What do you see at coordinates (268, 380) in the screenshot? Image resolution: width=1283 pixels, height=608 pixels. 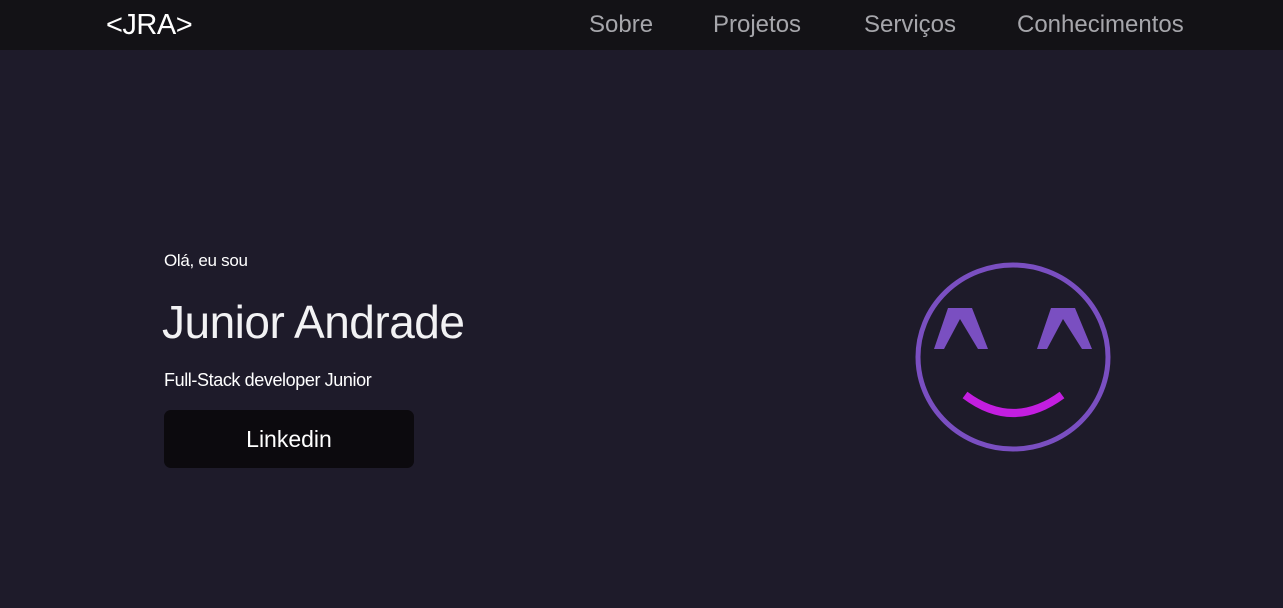 I see `hero-role: Full-Stack developer Junior` at bounding box center [268, 380].